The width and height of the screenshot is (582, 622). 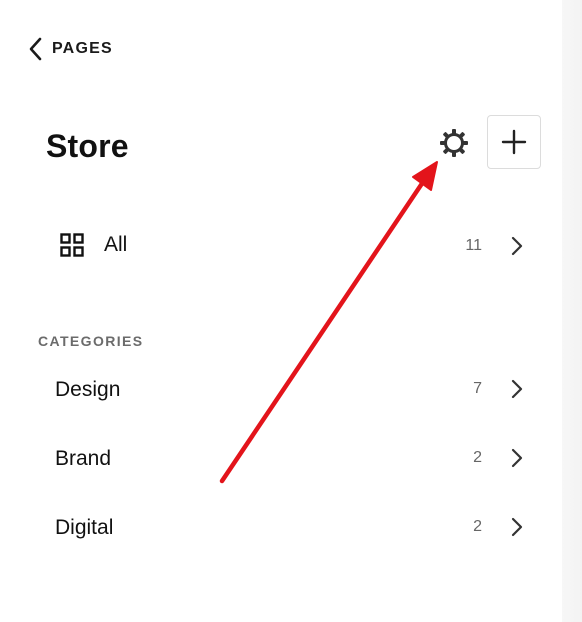 I want to click on gear-icon, so click(x=454, y=143).